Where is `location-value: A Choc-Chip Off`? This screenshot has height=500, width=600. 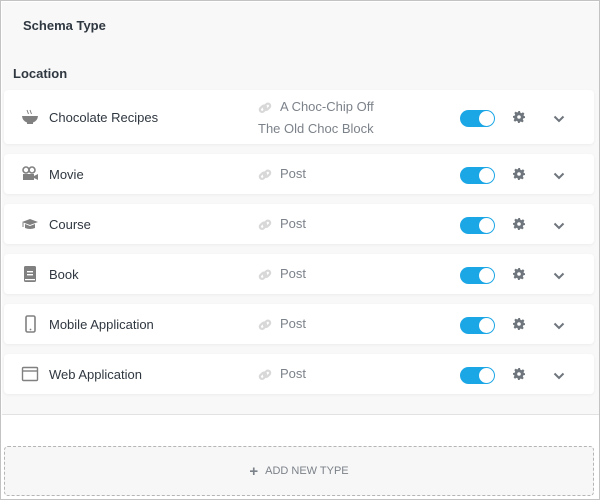
location-value: A Choc-Chip Off is located at coordinates (327, 106).